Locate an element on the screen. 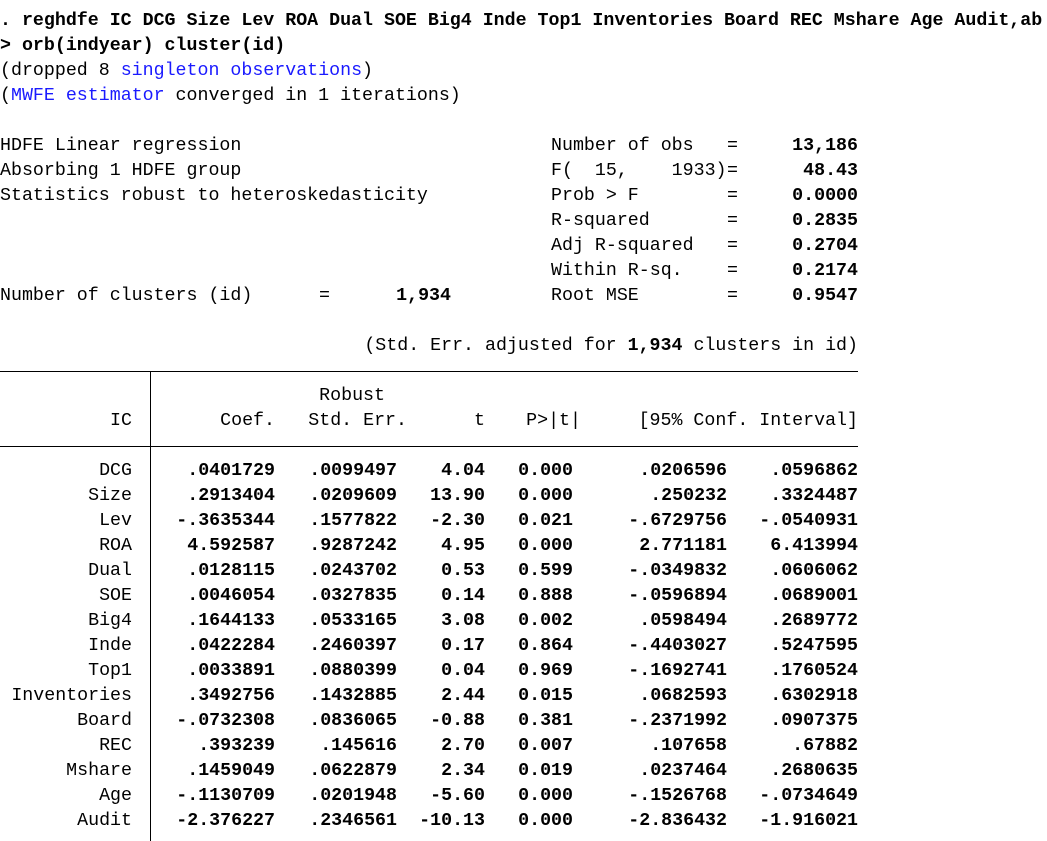 This screenshot has height=841, width=1047. header-info: HDFE Linear regression is located at coordinates (121, 146).